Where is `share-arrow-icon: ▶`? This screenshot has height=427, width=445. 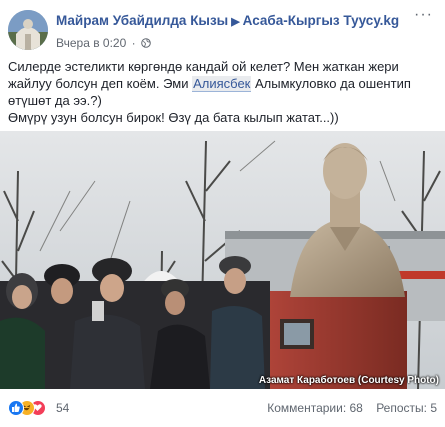 share-arrow-icon: ▶ is located at coordinates (235, 22).